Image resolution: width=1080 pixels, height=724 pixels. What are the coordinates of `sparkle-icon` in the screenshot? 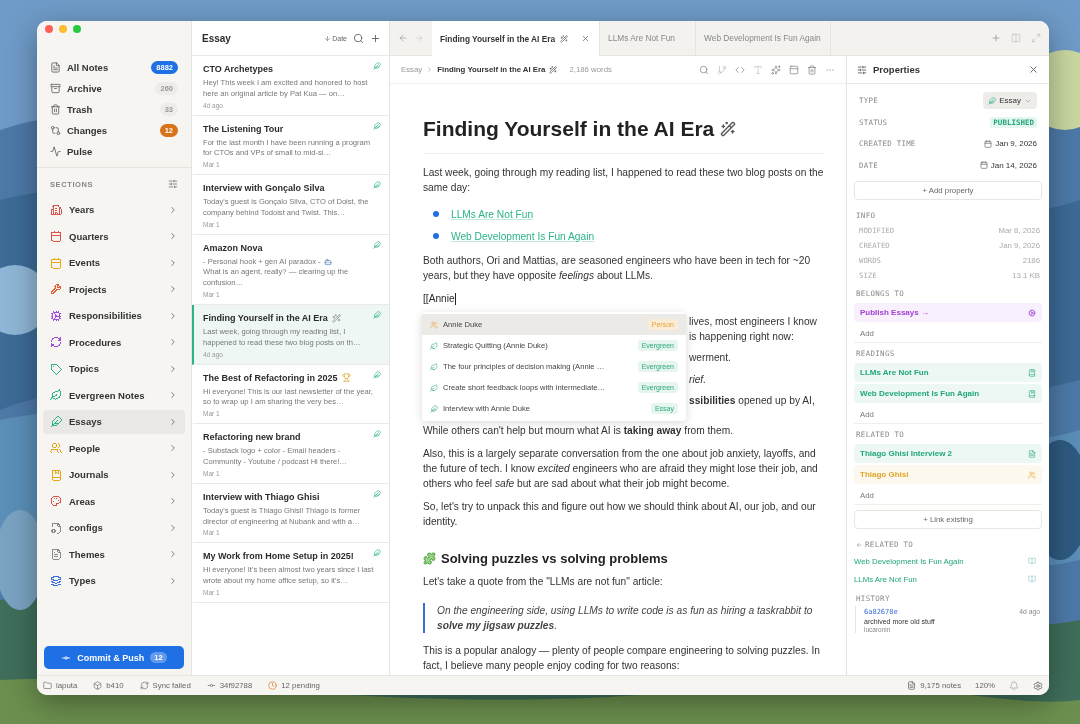 It's located at (776, 69).